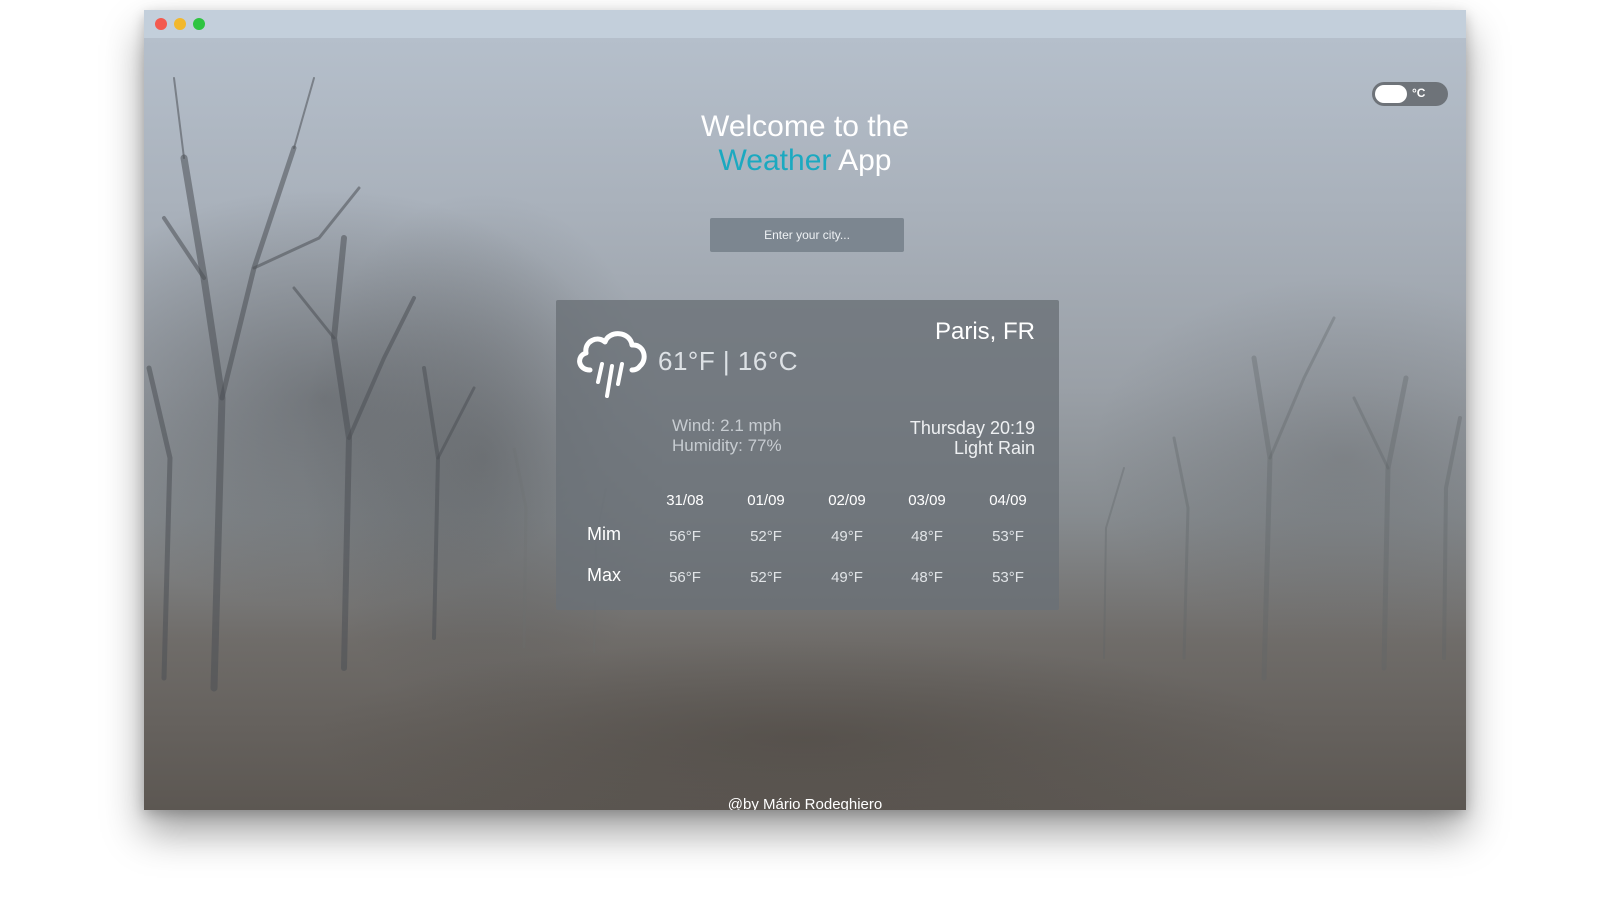 The width and height of the screenshot is (1600, 900). Describe the element at coordinates (775, 160) in the screenshot. I see `accent-word: Weather` at that location.